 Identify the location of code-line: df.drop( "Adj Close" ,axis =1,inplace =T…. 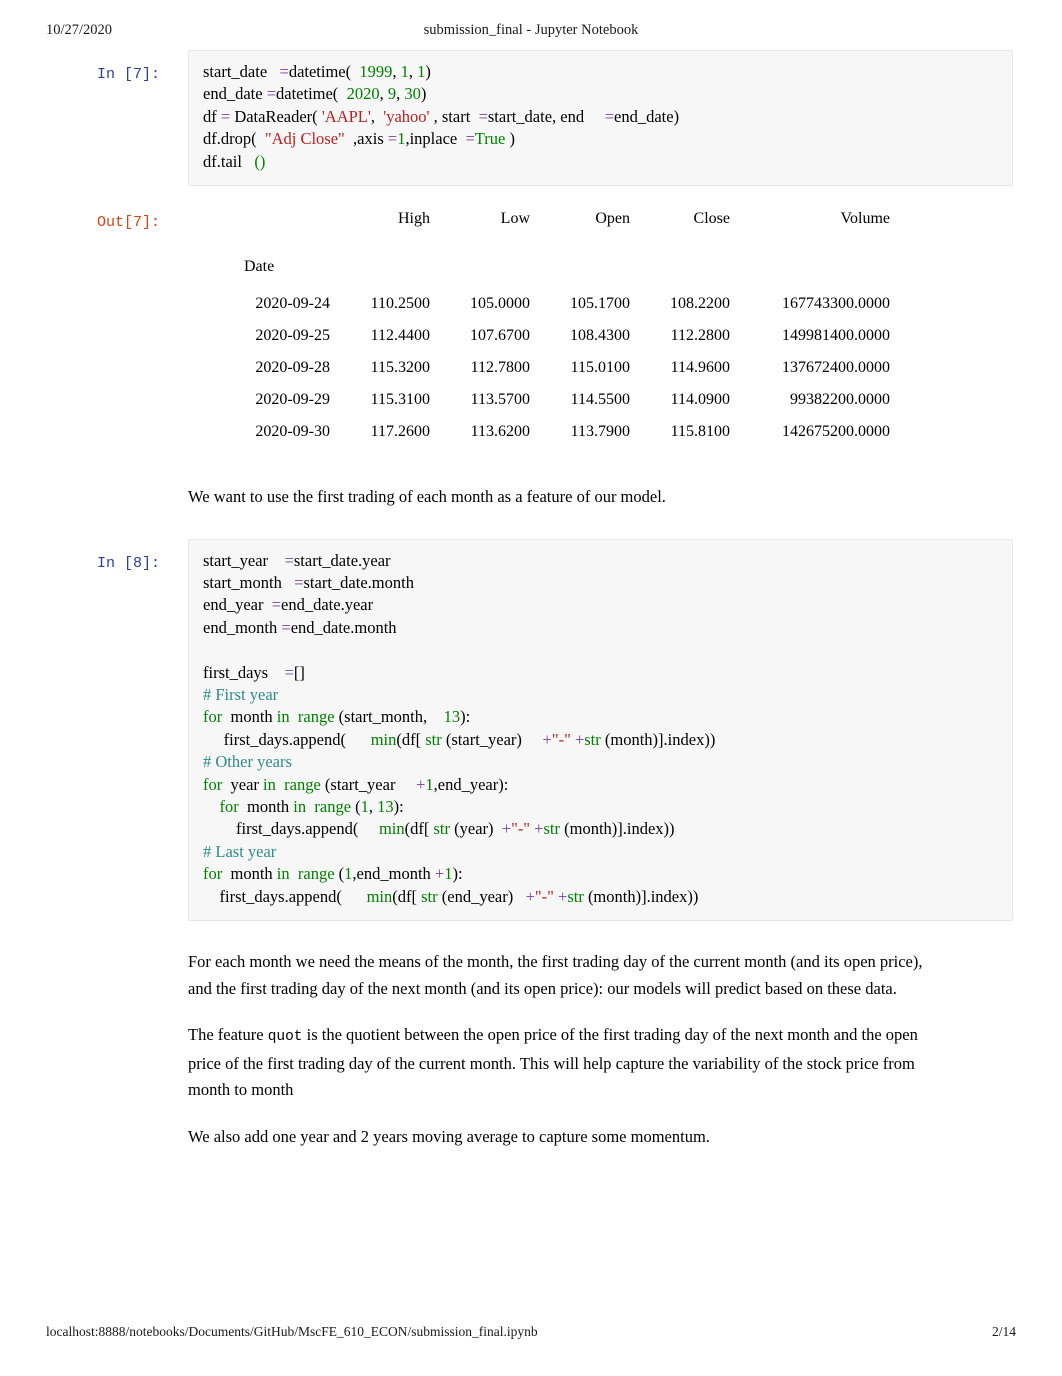
(600, 139).